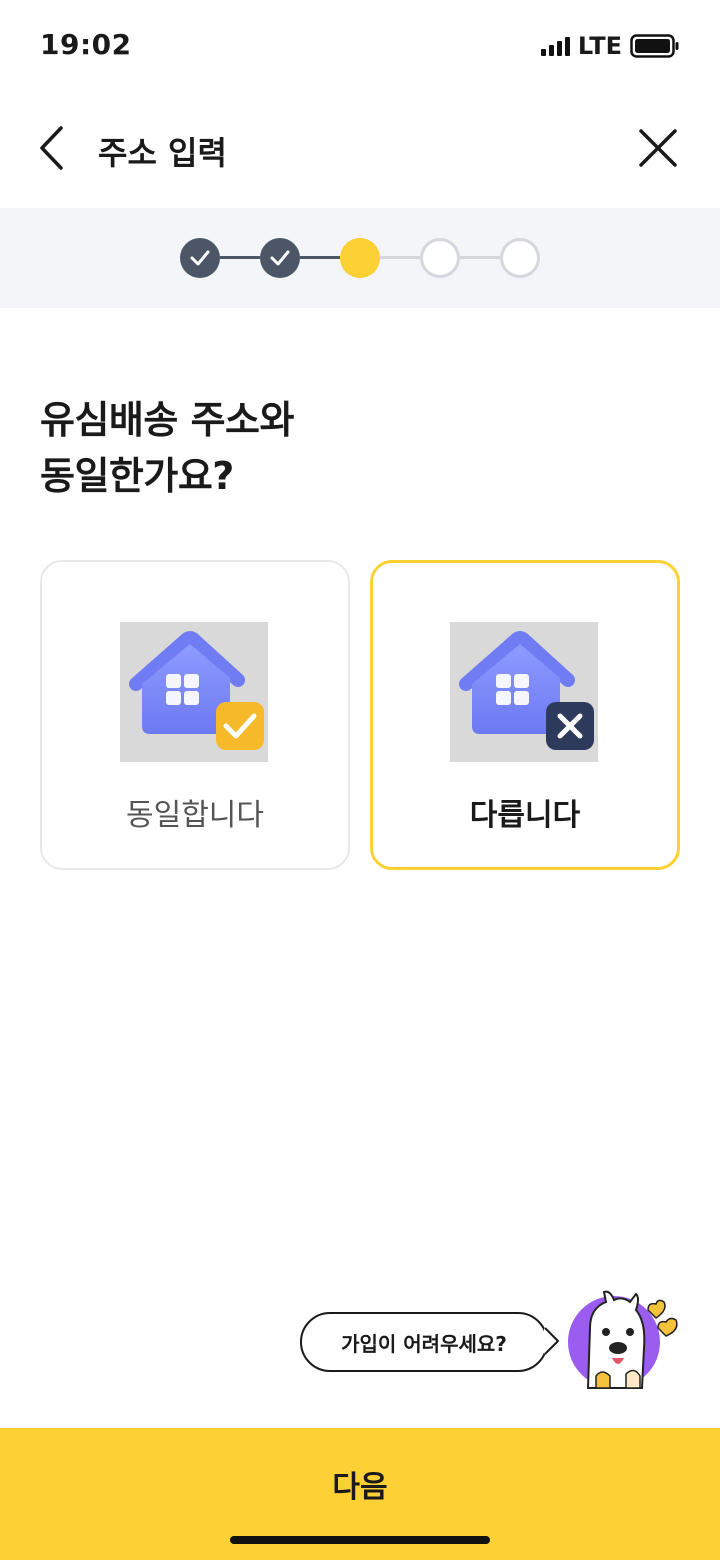  I want to click on close-icon, so click(658, 148).